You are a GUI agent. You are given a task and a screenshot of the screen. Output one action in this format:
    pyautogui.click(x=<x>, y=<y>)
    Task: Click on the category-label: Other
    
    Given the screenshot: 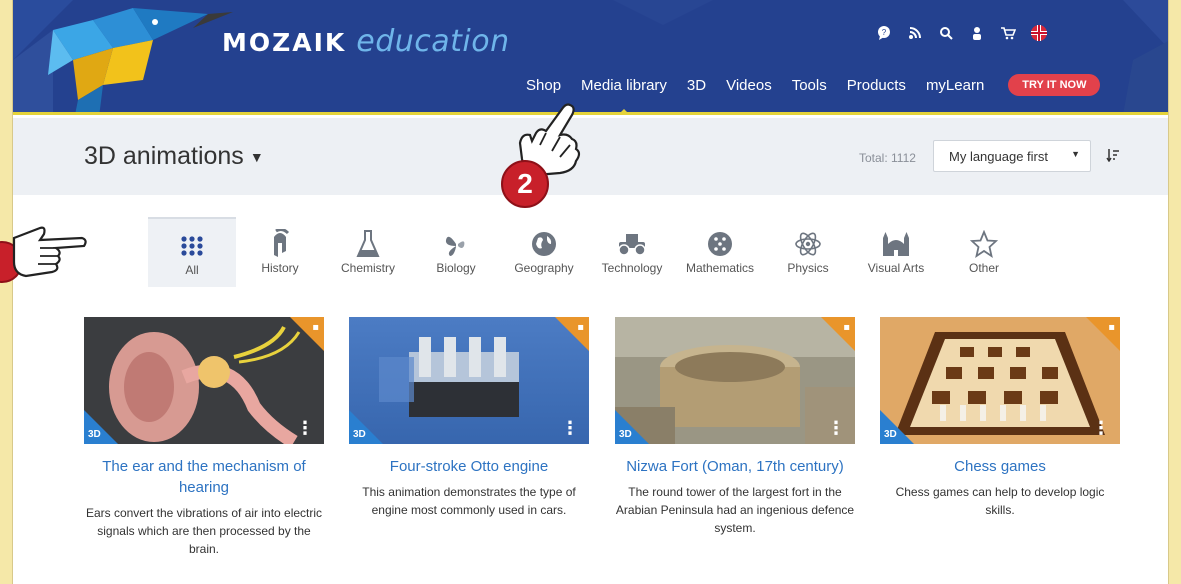 What is the action you would take?
    pyautogui.click(x=983, y=268)
    